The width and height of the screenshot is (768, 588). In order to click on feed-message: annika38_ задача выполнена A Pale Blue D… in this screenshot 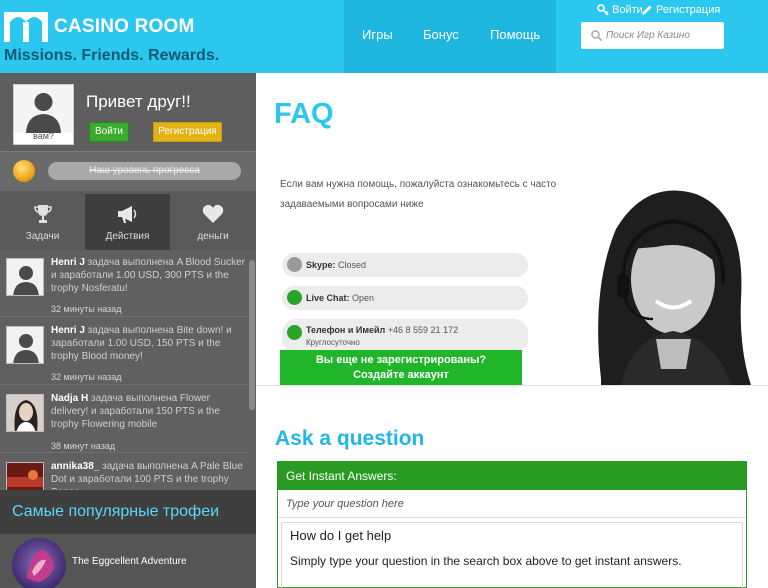, I will do `click(149, 475)`.